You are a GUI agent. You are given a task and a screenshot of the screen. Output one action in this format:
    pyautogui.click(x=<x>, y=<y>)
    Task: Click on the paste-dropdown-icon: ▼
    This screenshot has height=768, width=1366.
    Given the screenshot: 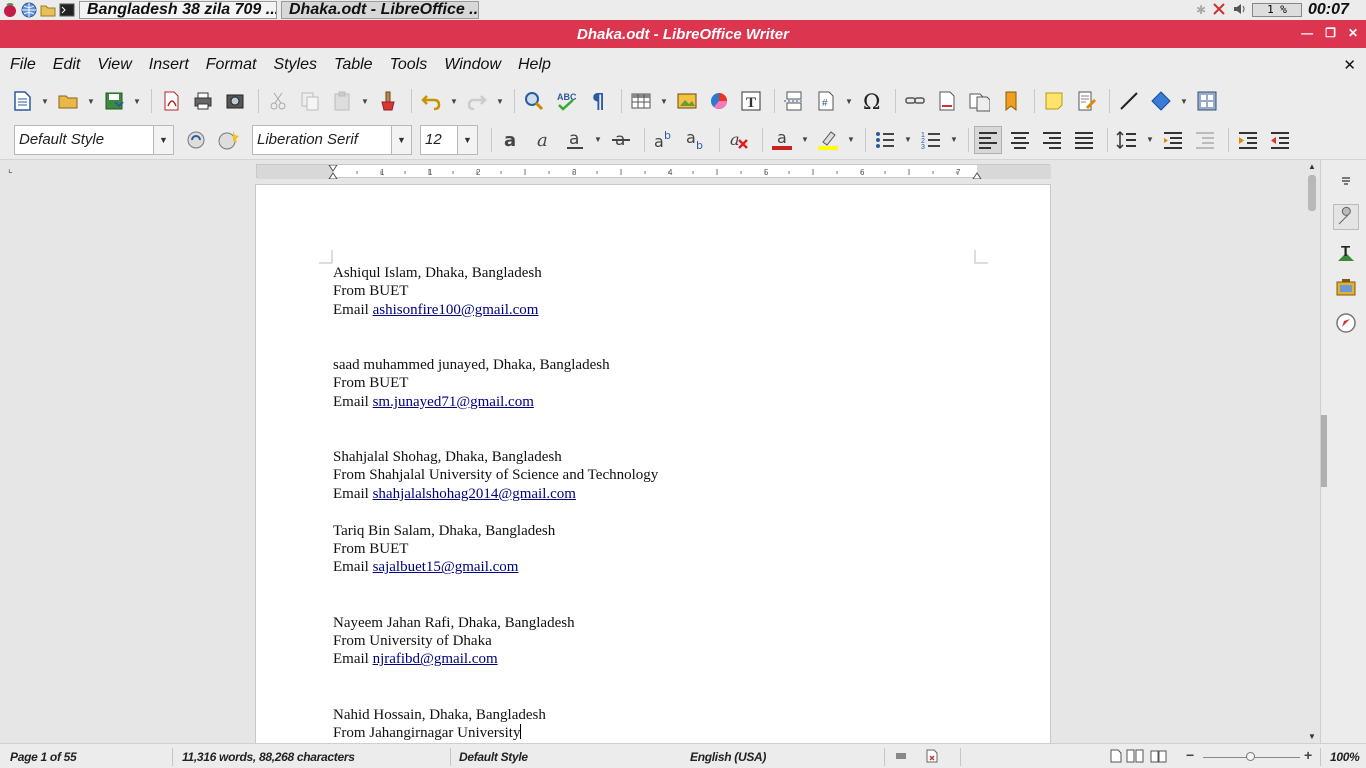 What is the action you would take?
    pyautogui.click(x=365, y=101)
    